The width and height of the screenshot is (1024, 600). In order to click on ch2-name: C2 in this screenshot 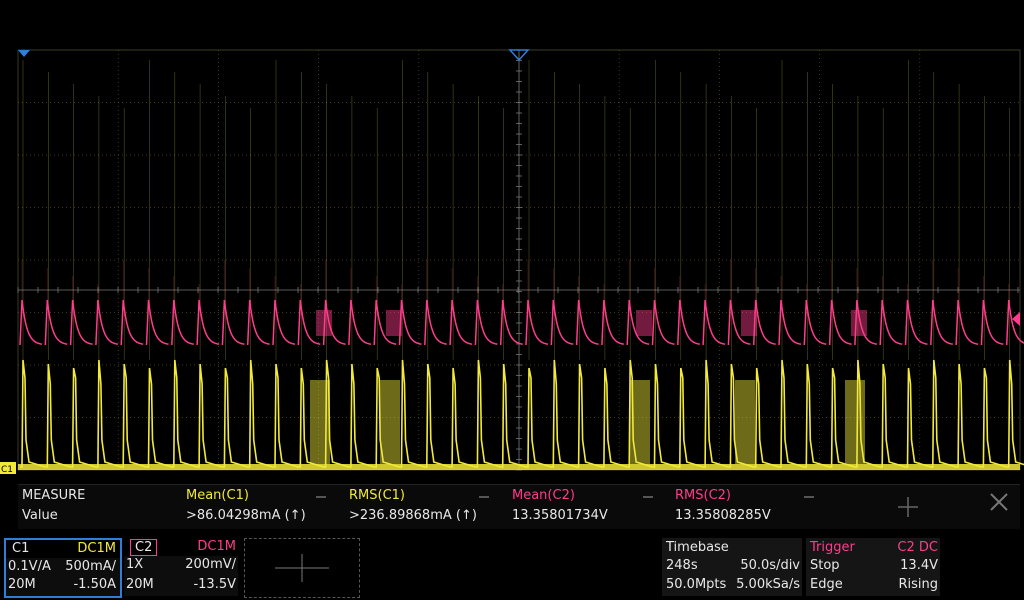, I will do `click(144, 547)`.